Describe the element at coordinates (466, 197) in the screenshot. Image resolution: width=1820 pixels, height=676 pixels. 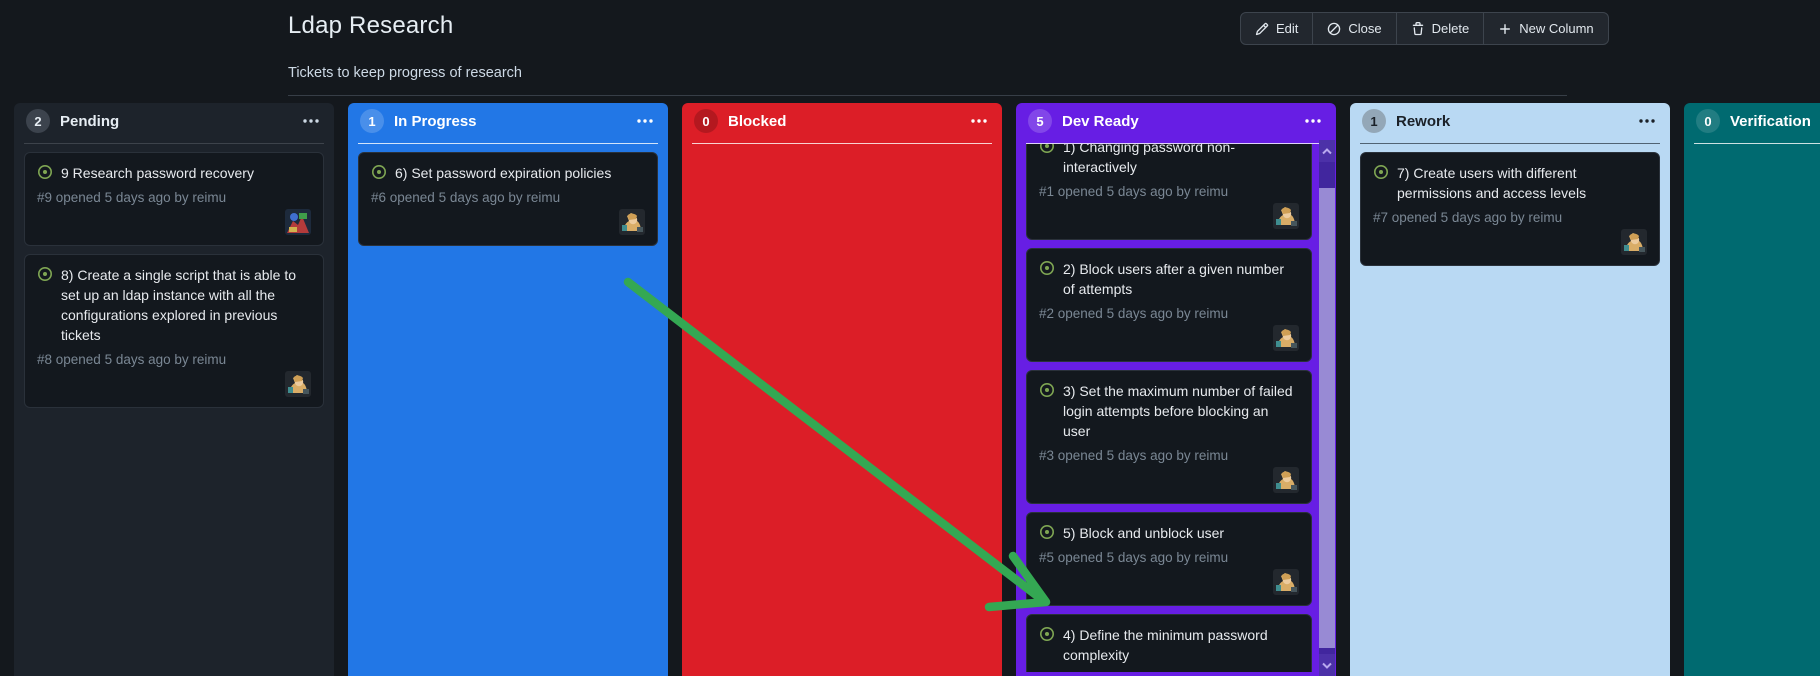
I see `card-meta: #6 opened 5 days ago by reimu` at that location.